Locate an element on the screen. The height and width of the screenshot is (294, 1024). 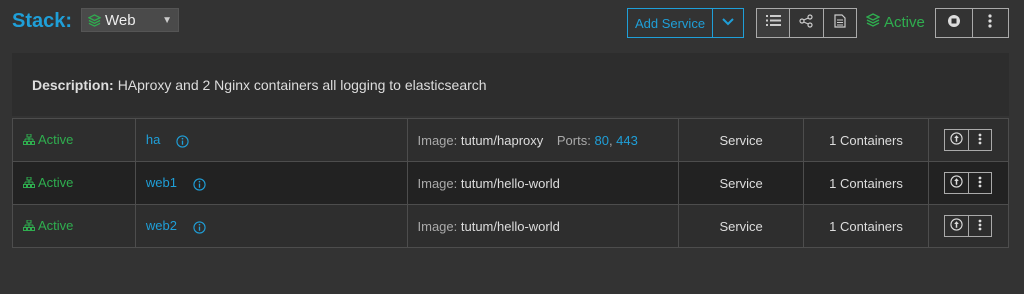
service-name-link: web1 is located at coordinates (161, 182).